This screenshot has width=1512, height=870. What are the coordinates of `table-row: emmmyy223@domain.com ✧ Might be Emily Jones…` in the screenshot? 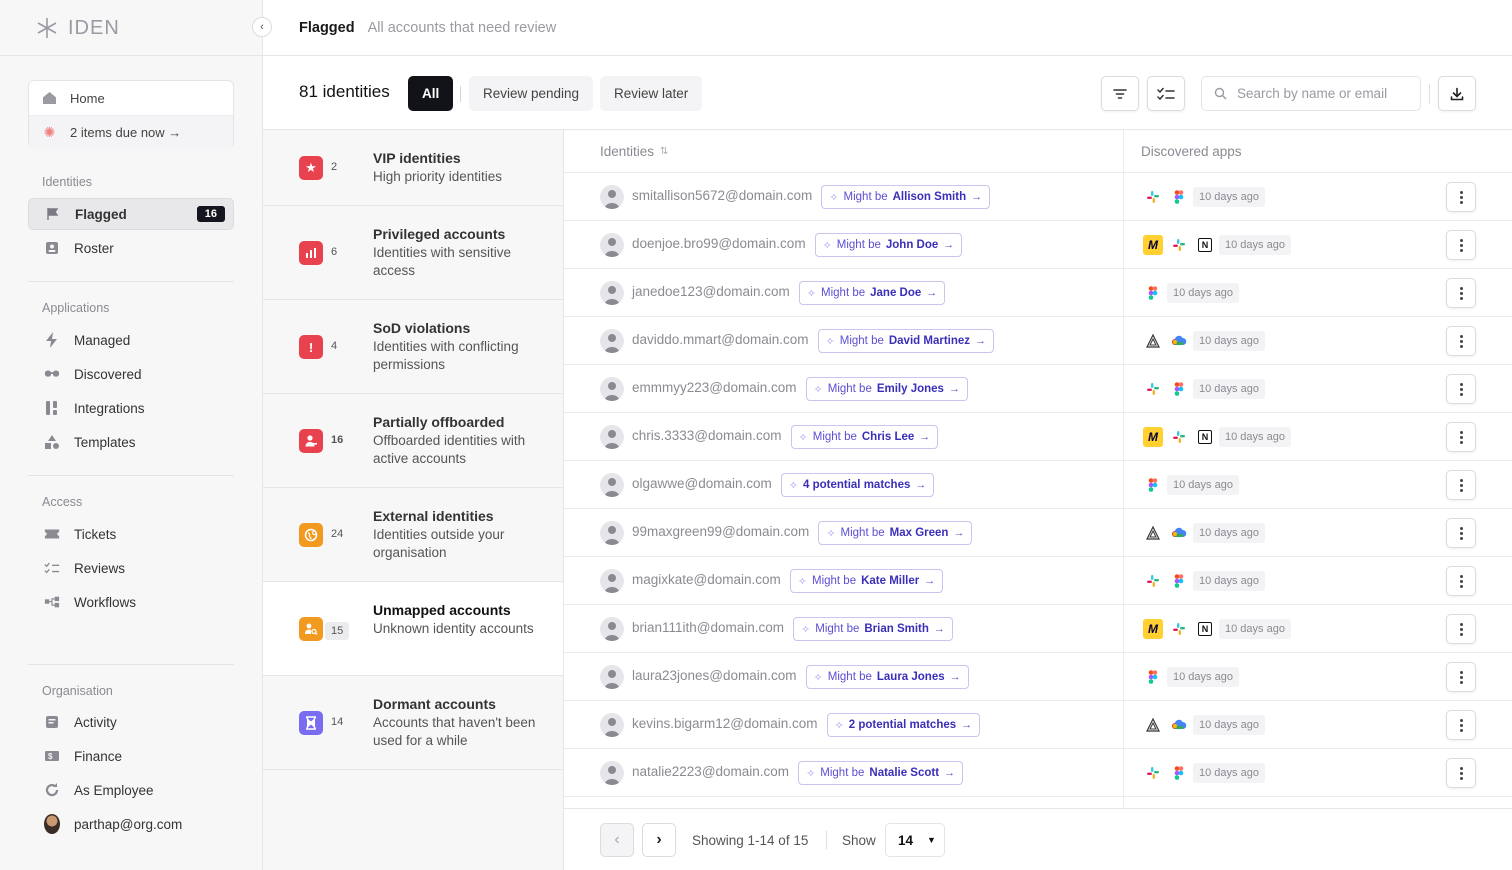 It's located at (1038, 389).